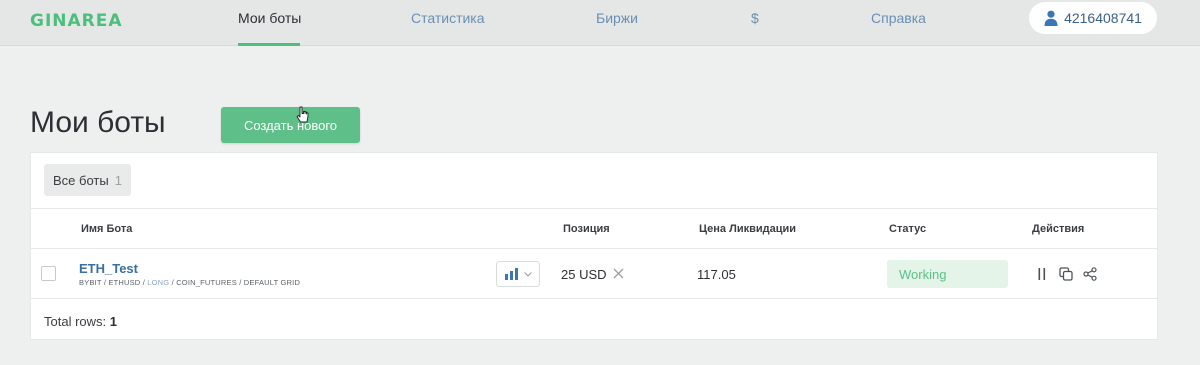  Describe the element at coordinates (716, 274) in the screenshot. I see `liquidation-price: 117.05` at that location.